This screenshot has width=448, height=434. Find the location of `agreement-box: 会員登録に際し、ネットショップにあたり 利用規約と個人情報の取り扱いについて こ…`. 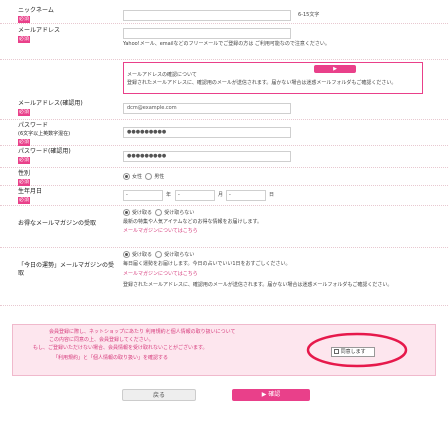

agreement-box: 会員登録に際し、ネットショップにあたり 利用規約と個人情報の取り扱いについて こ… is located at coordinates (224, 350).